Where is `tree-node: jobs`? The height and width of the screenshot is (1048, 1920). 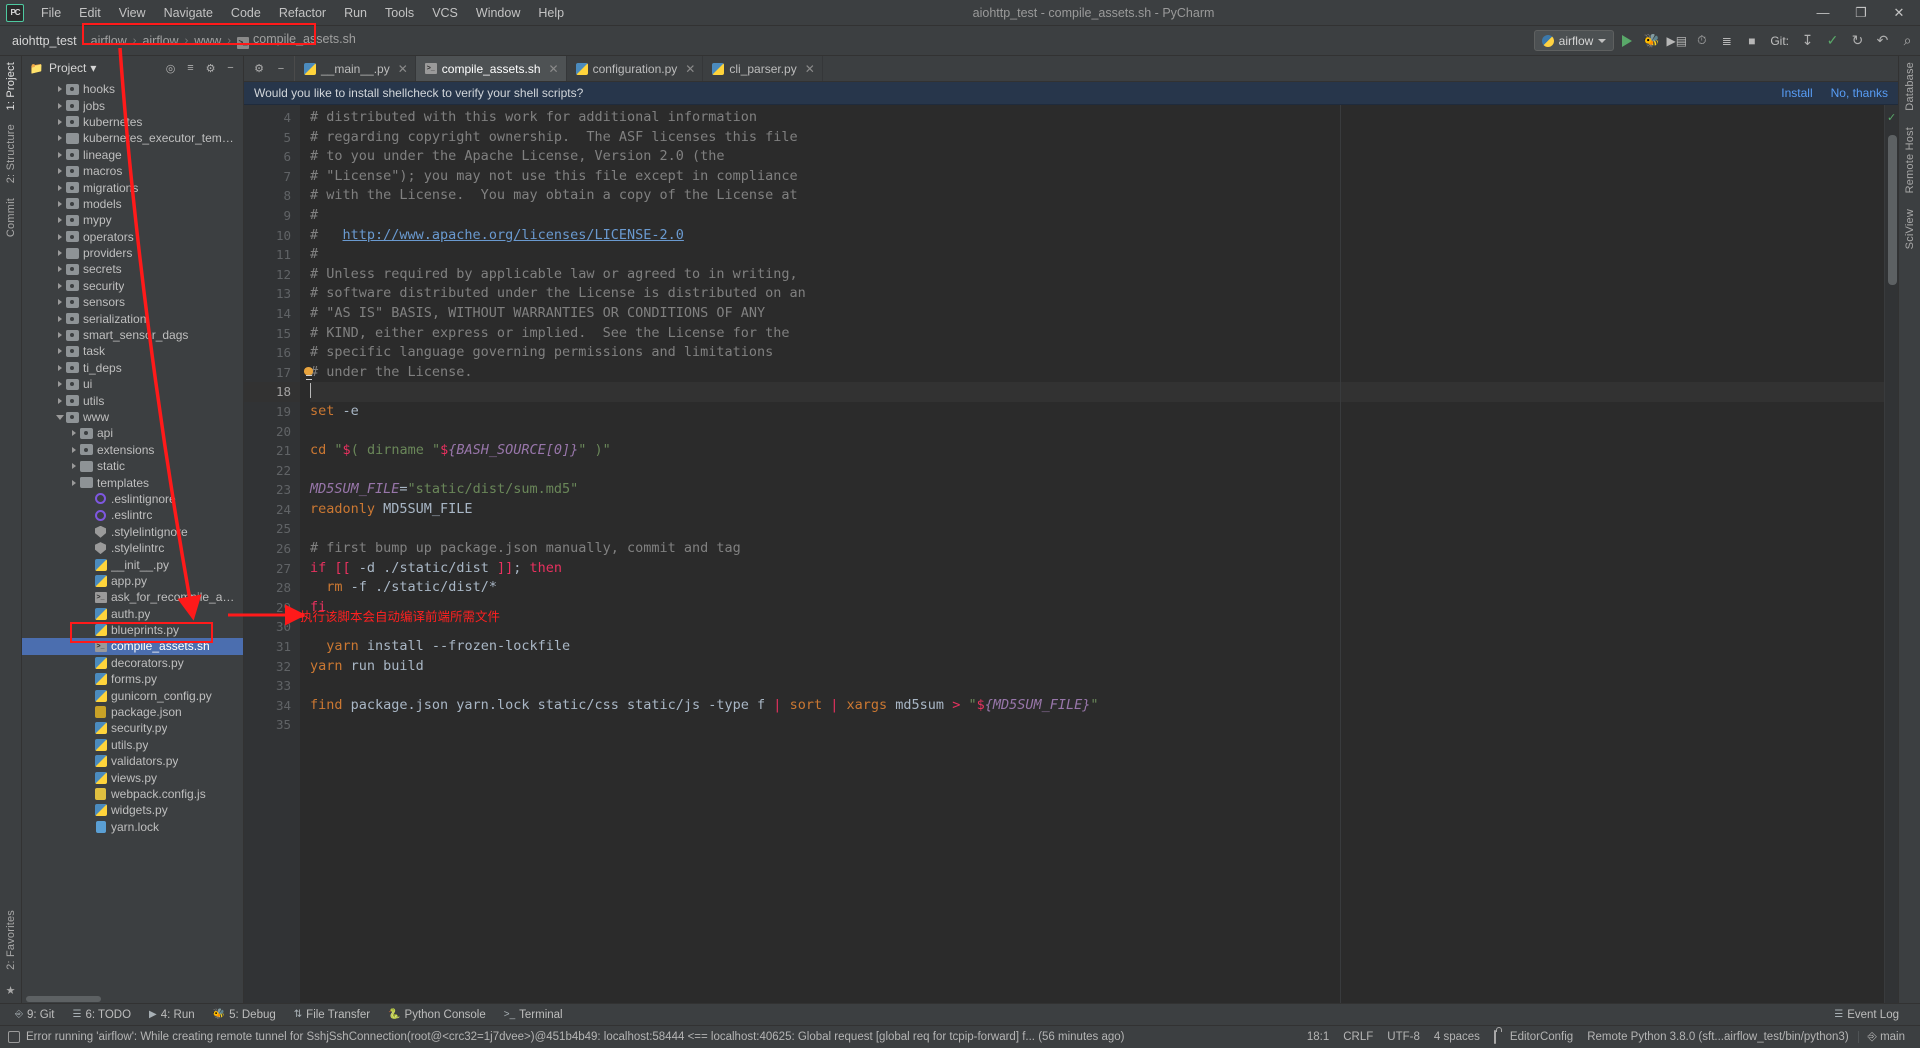
tree-node: jobs is located at coordinates (132, 105).